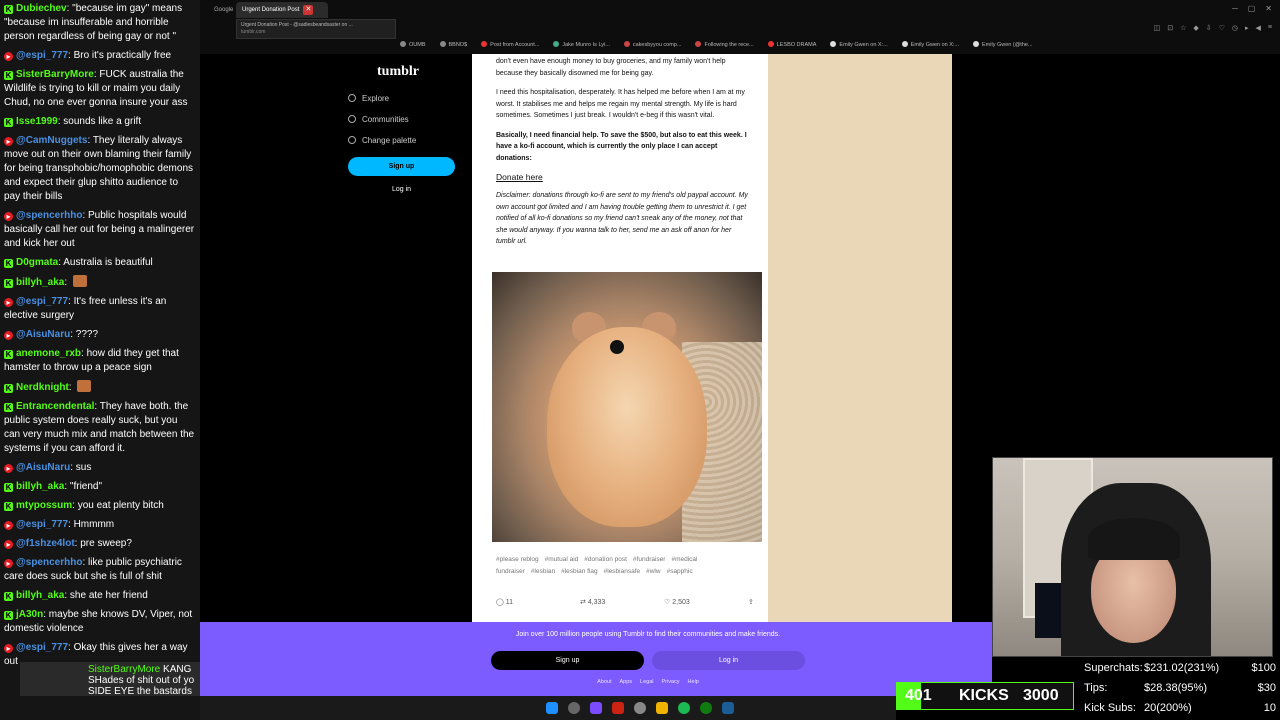 The image size is (1280, 720). Describe the element at coordinates (517, 559) in the screenshot. I see `post-tag: #please reblog` at that location.